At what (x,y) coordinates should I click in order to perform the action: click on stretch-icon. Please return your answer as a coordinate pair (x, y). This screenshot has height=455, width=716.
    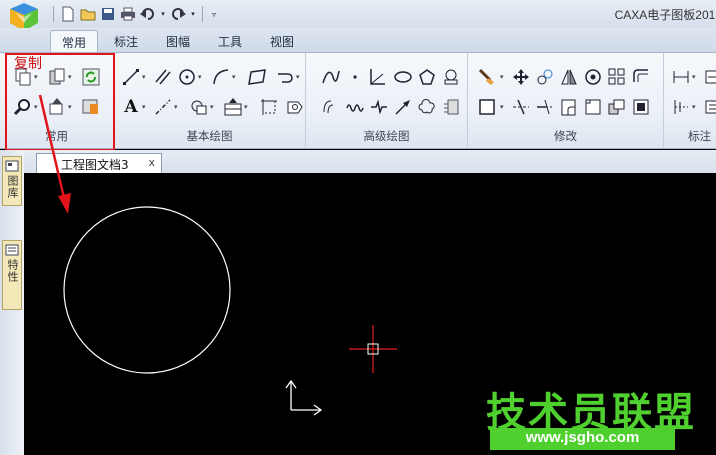
    Looking at the image, I should click on (641, 77).